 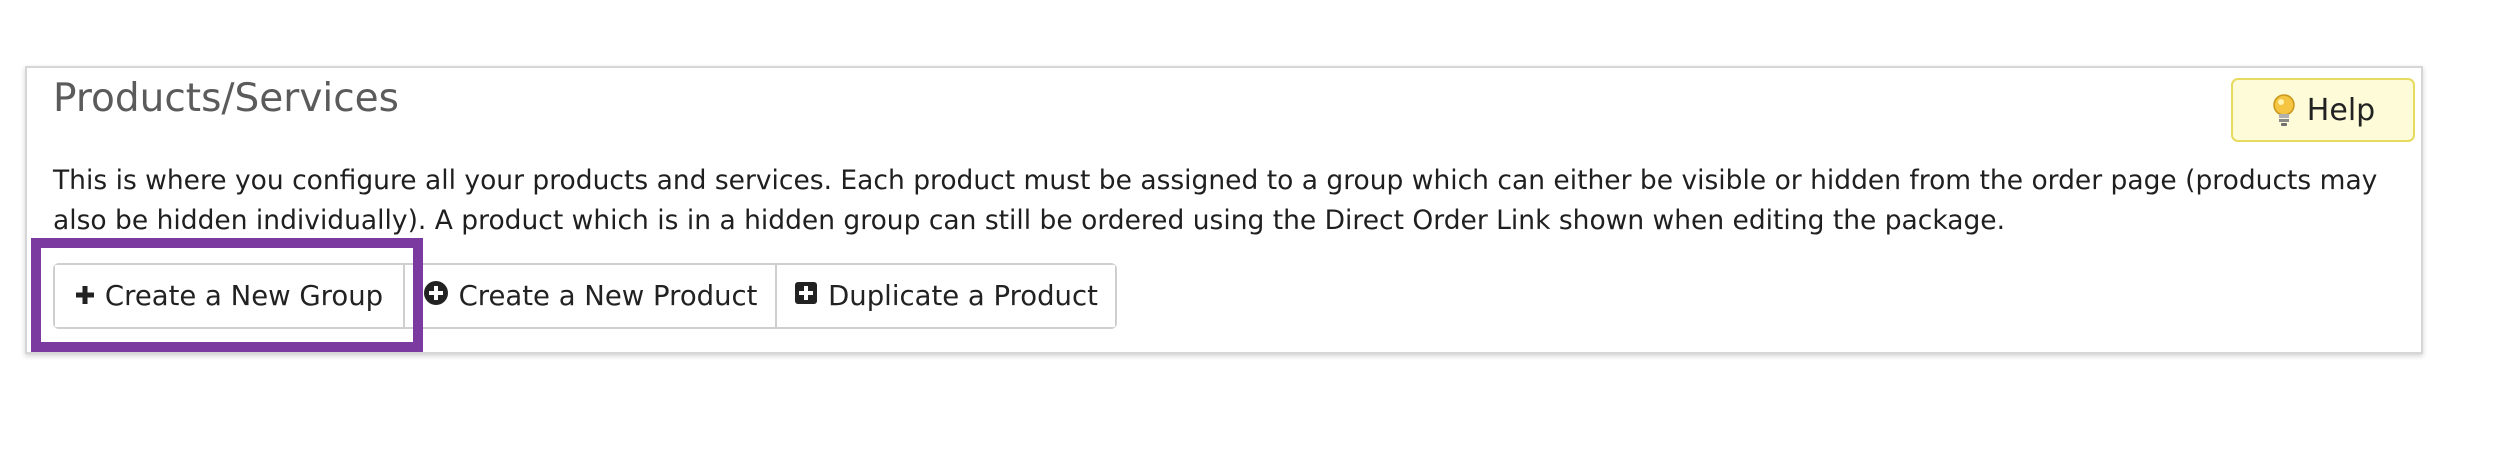 What do you see at coordinates (806, 296) in the screenshot?
I see `plus-square-icon` at bounding box center [806, 296].